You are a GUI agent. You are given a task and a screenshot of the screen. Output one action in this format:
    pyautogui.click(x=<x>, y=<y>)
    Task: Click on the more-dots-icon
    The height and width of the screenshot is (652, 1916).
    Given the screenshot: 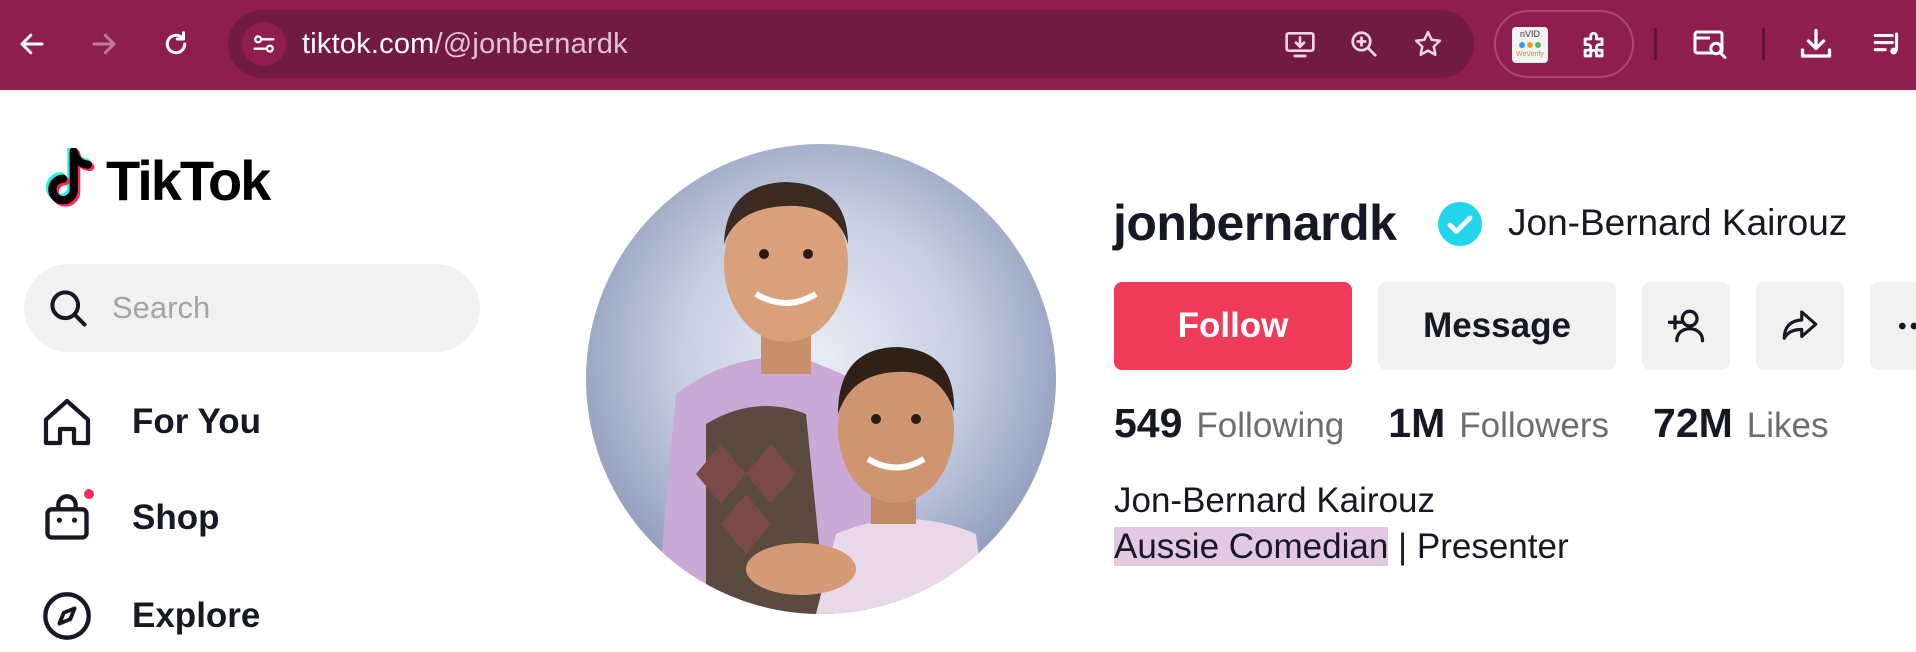 What is the action you would take?
    pyautogui.click(x=1907, y=326)
    